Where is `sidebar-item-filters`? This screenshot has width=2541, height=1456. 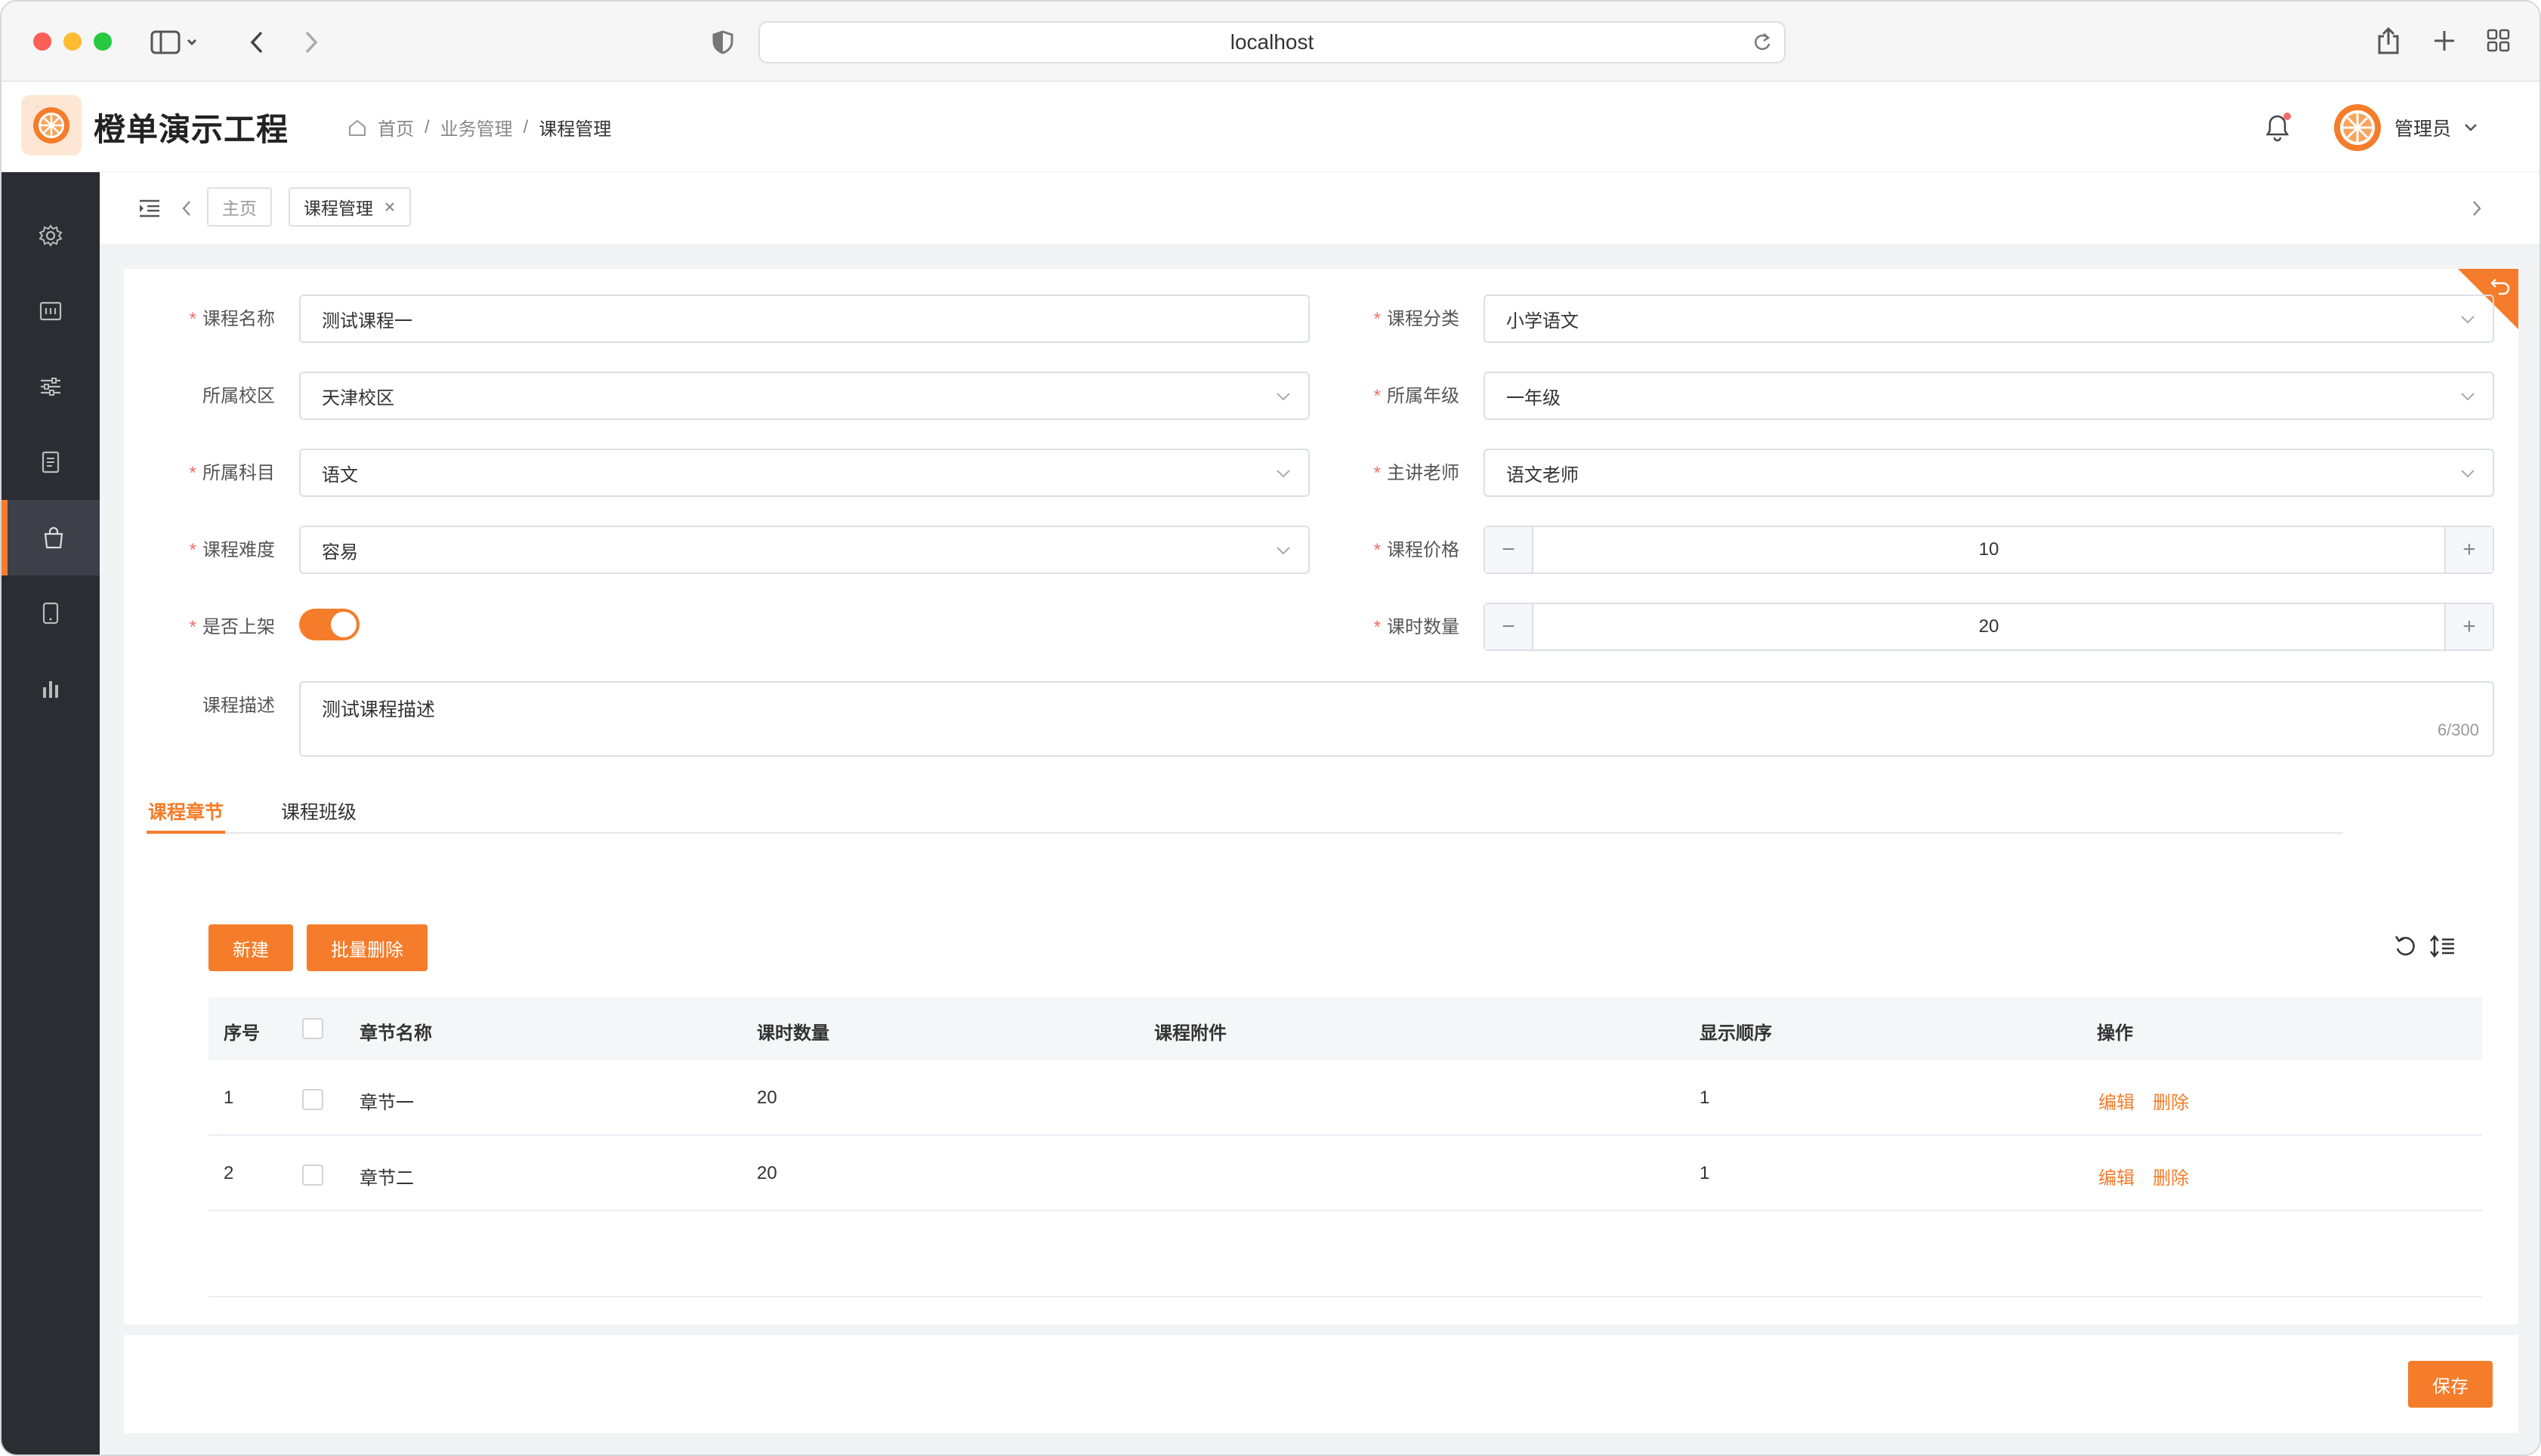 sidebar-item-filters is located at coordinates (51, 386).